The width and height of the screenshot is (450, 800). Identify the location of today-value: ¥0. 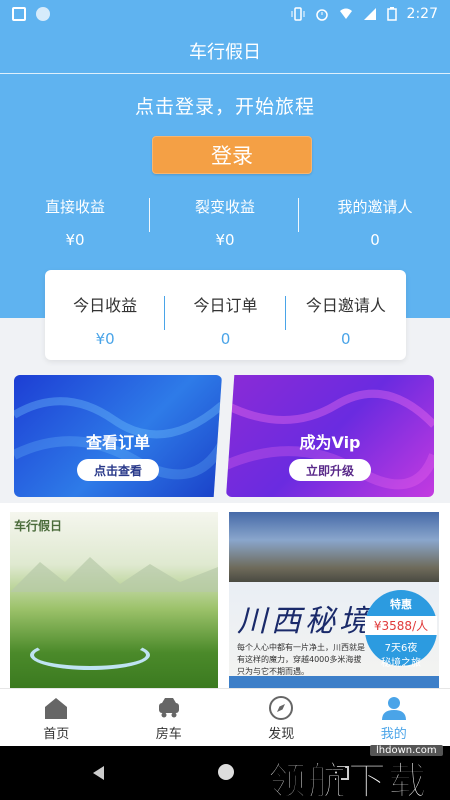
(105, 339).